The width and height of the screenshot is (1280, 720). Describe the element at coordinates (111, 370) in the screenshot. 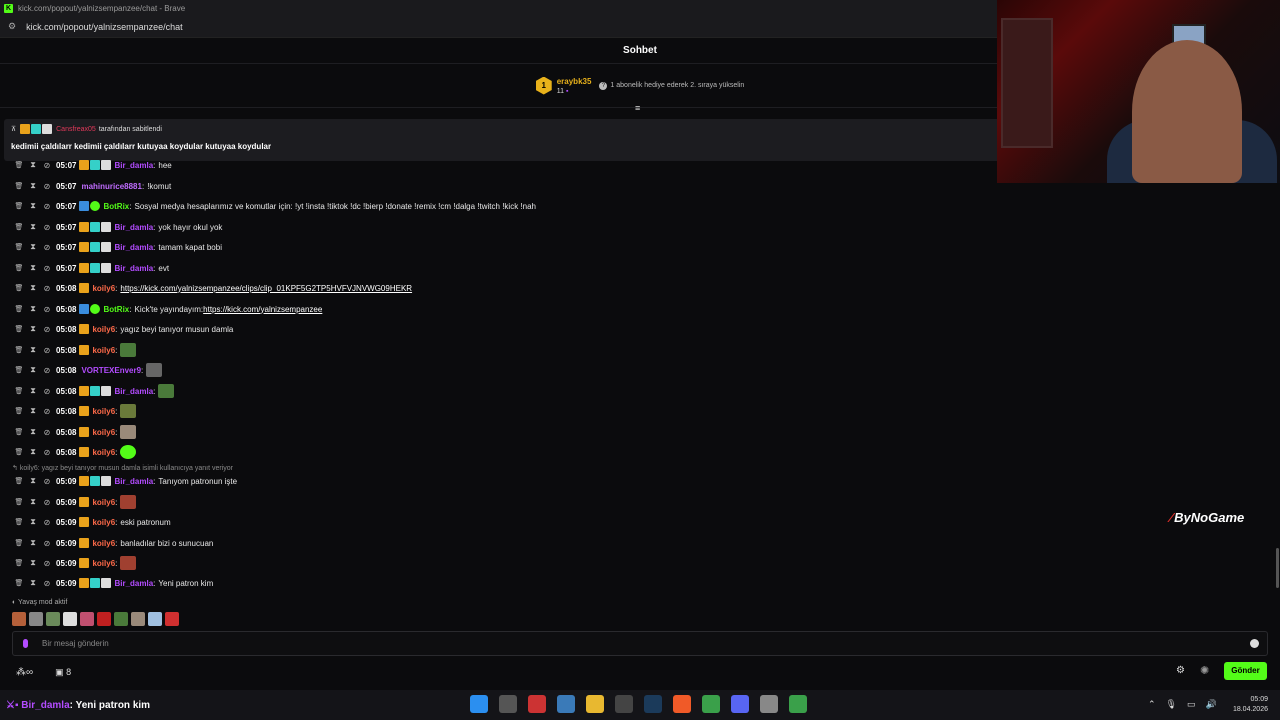

I see `message-username: VORTEXEnver9` at that location.